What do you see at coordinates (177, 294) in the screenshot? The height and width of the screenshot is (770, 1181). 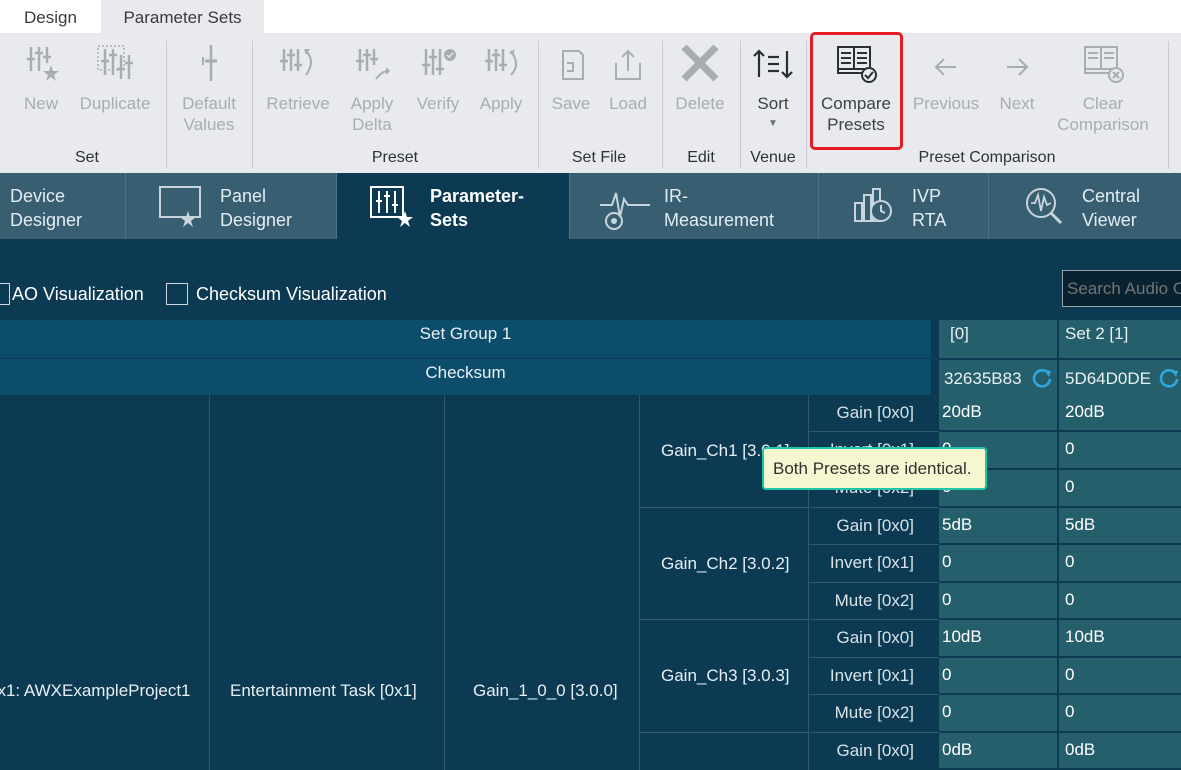 I see `checksum-visualization-checkbox` at bounding box center [177, 294].